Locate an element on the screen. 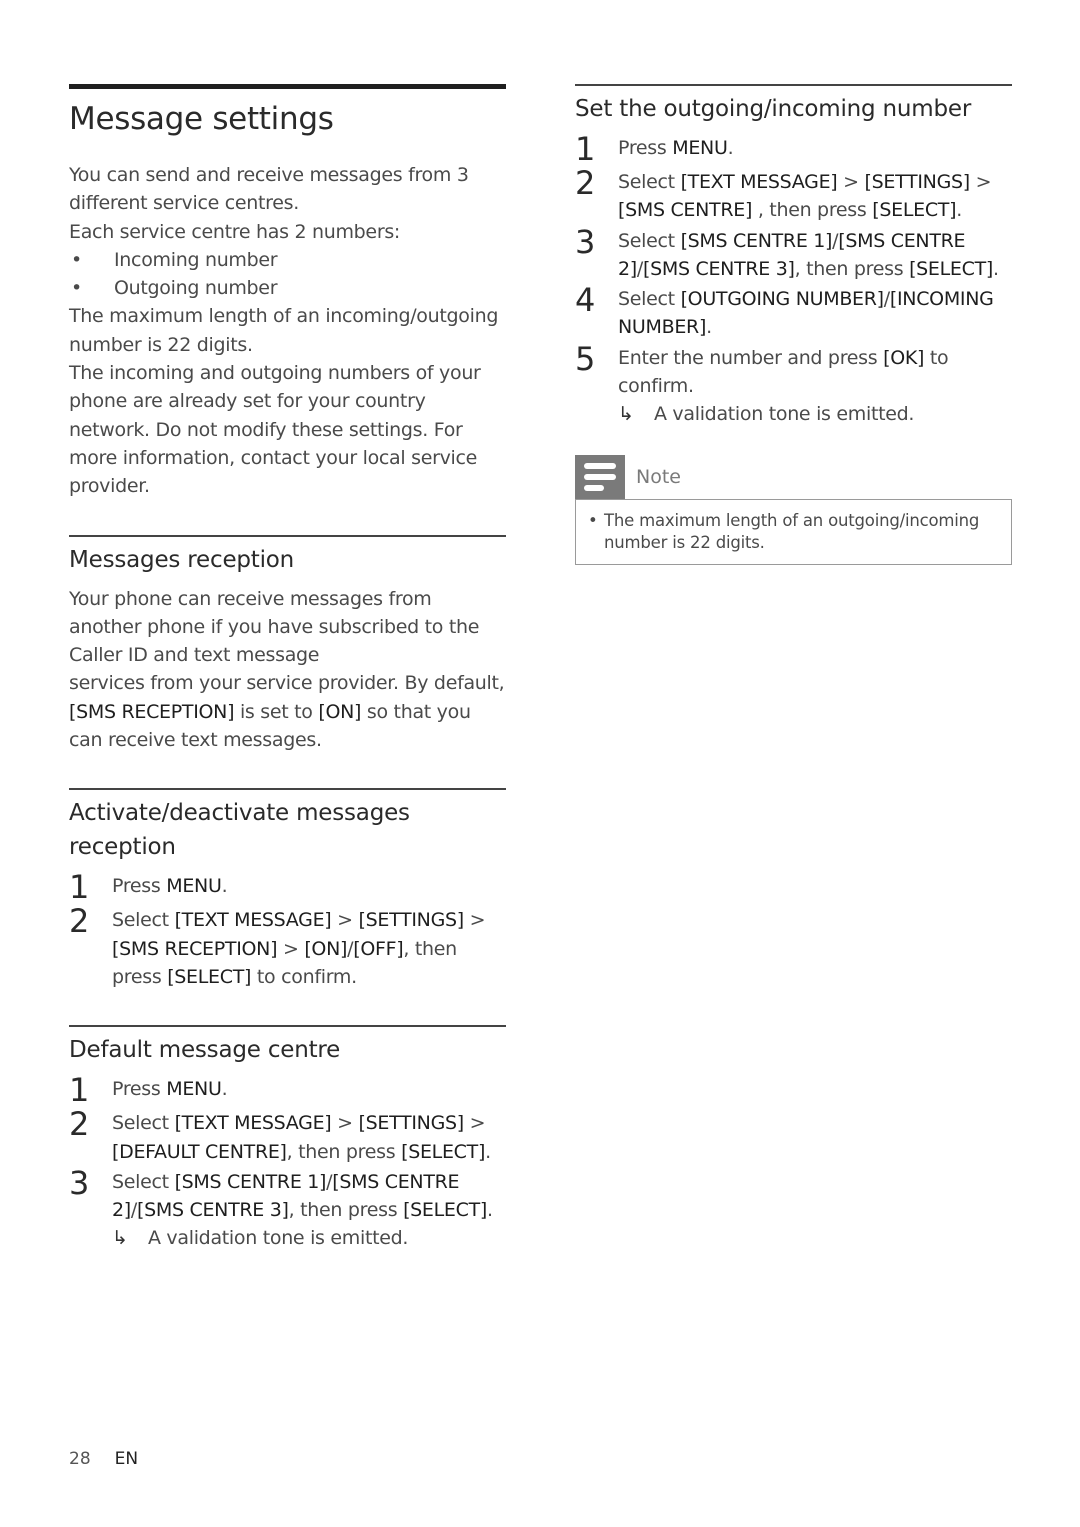 The width and height of the screenshot is (1080, 1527). page-title: Message settings is located at coordinates (201, 119).